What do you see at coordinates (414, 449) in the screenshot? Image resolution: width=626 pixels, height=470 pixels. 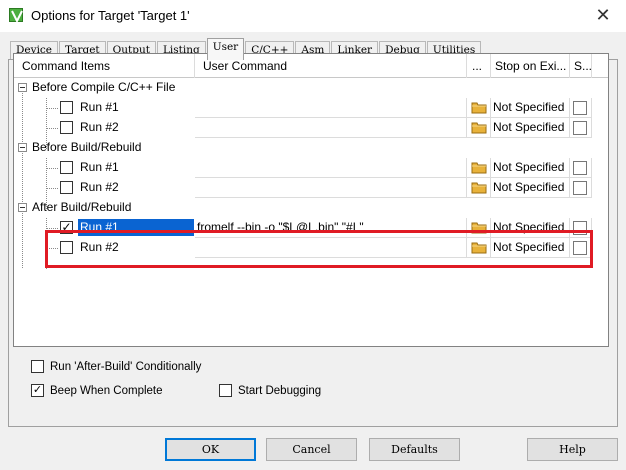 I see `defaults-button: Defaults` at bounding box center [414, 449].